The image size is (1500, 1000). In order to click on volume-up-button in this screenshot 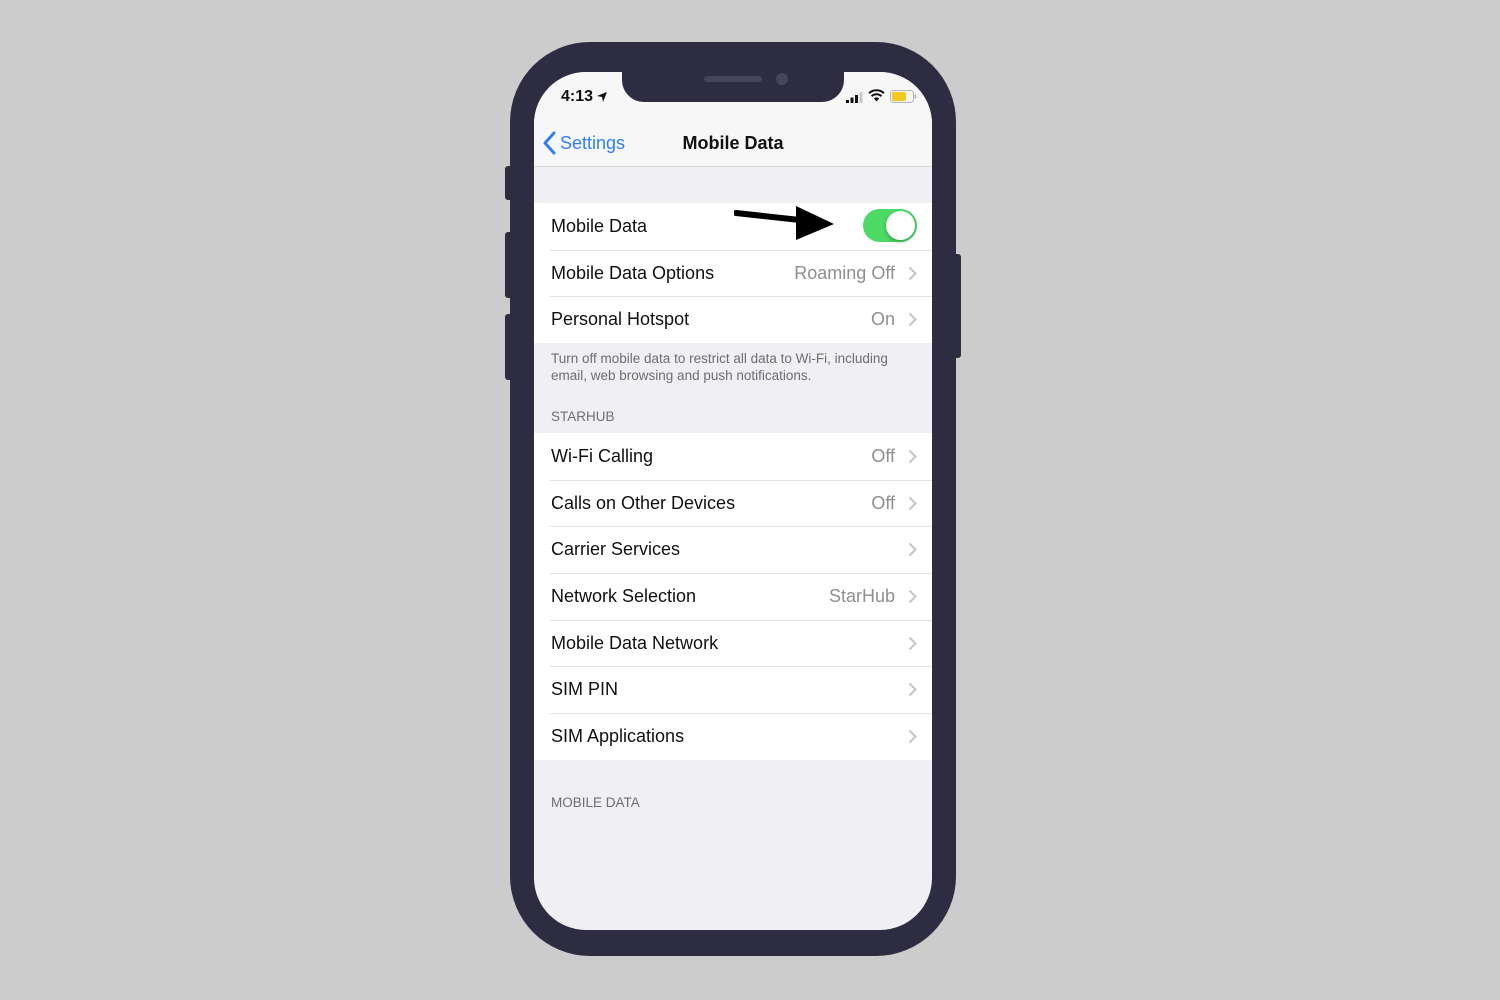, I will do `click(509, 265)`.